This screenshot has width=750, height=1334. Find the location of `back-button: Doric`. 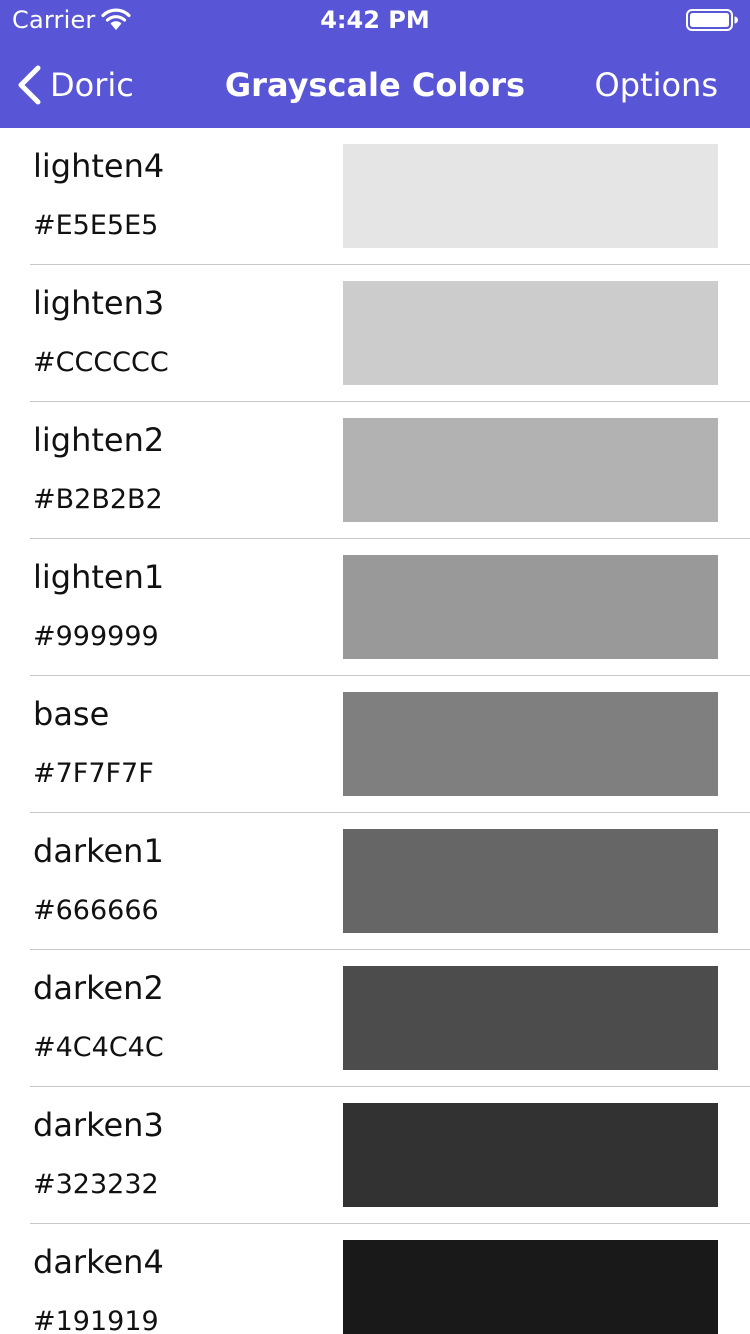

back-button: Doric is located at coordinates (74, 85).